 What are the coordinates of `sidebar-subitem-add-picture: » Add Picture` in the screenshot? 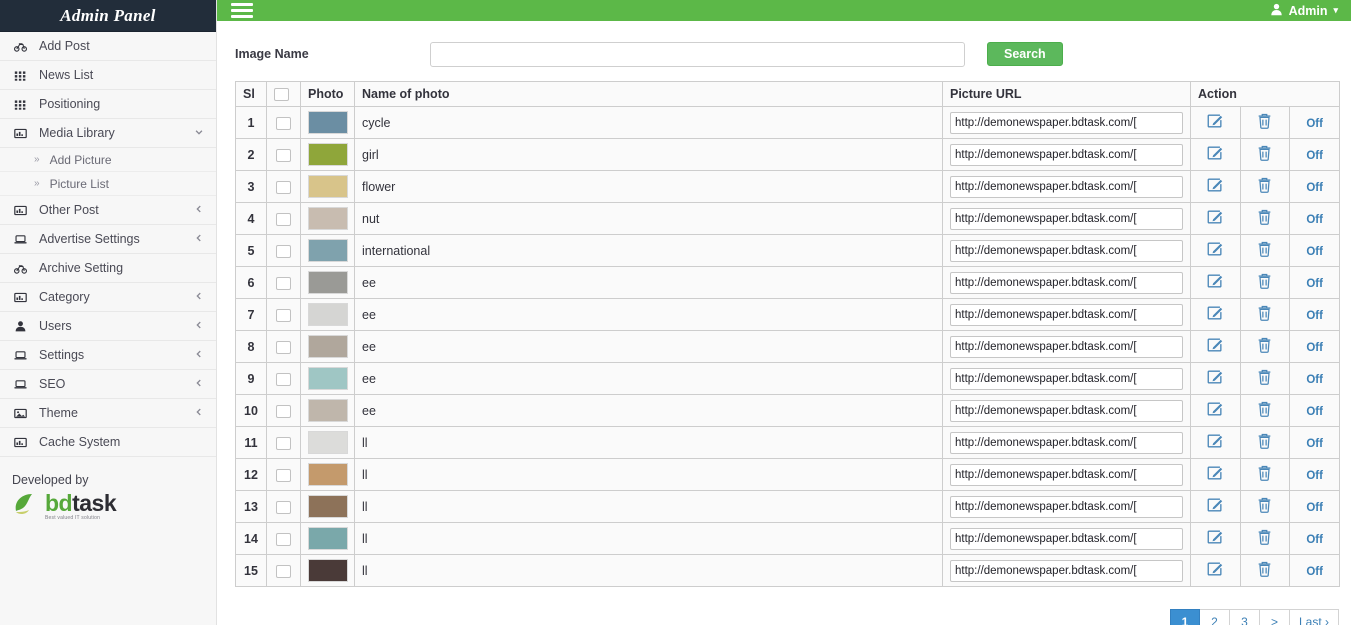 It's located at (108, 160).